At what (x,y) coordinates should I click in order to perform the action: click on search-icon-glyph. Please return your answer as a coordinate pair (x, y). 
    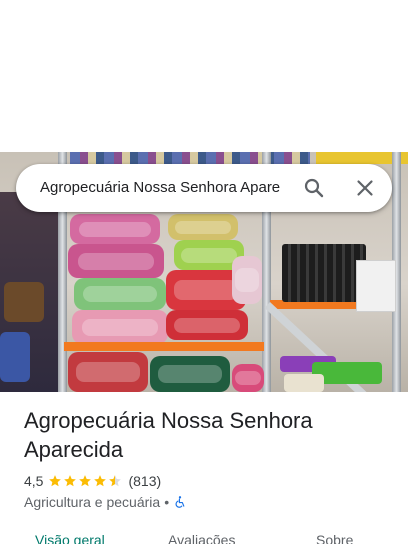
    Looking at the image, I should click on (314, 188).